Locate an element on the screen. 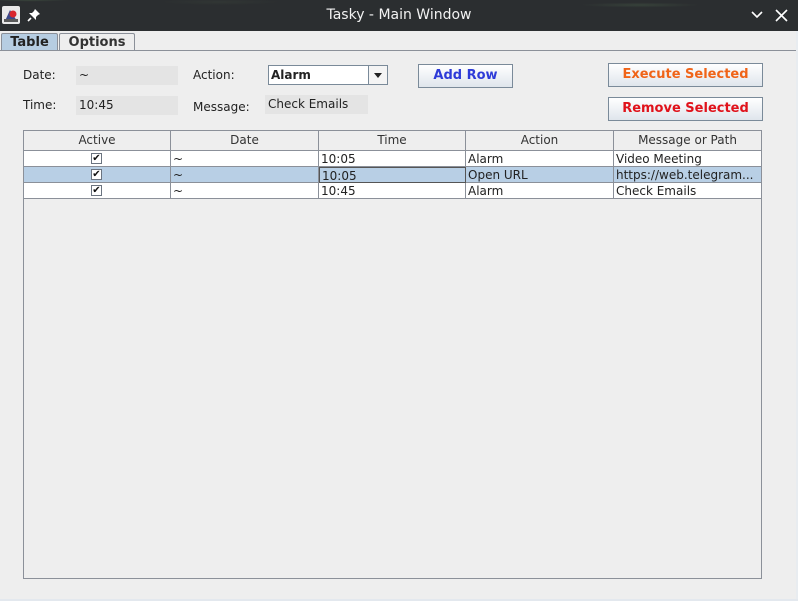  table-row: ✔ ~ 10:05 Alarm Video Meeting is located at coordinates (392, 159).